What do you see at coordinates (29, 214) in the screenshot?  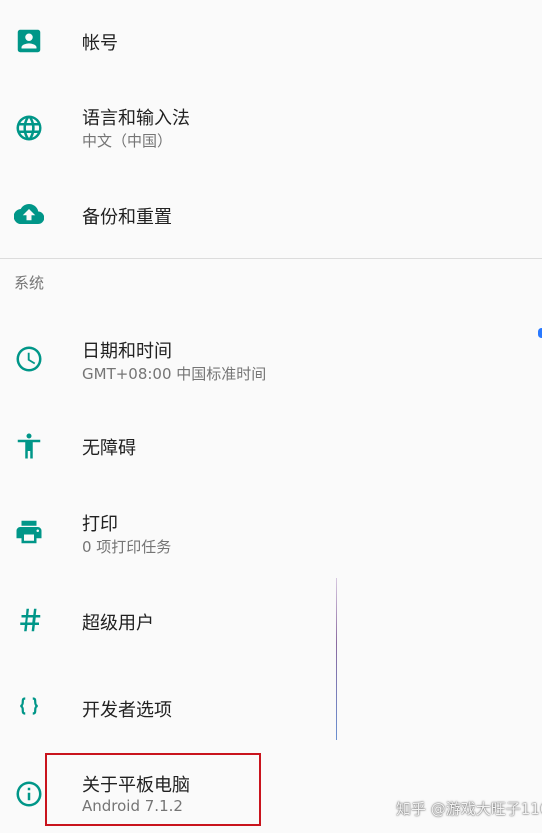 I see `cloud-upload-icon` at bounding box center [29, 214].